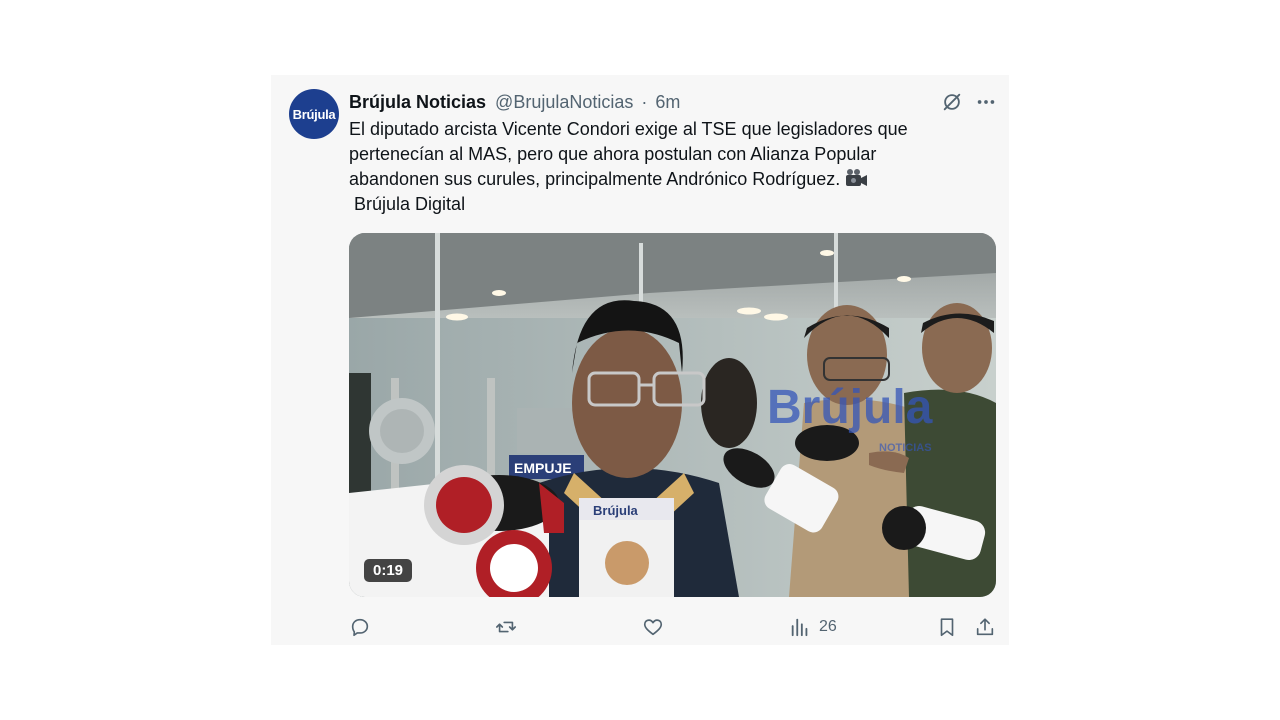  I want to click on share-icon, so click(985, 627).